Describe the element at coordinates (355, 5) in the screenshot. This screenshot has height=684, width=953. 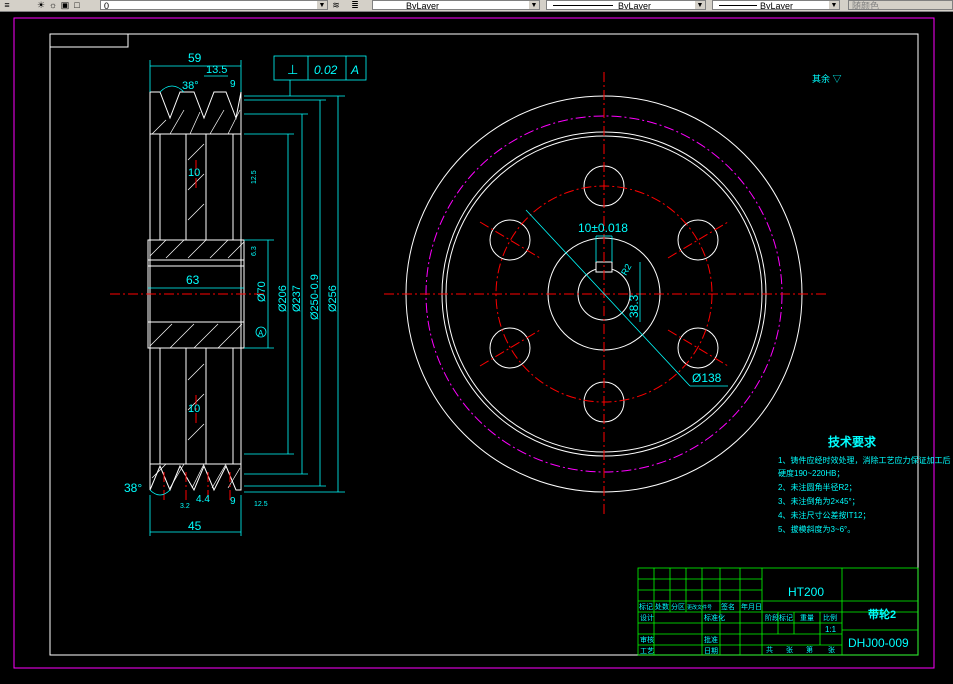
I see `layer-states-icon: ≣` at that location.